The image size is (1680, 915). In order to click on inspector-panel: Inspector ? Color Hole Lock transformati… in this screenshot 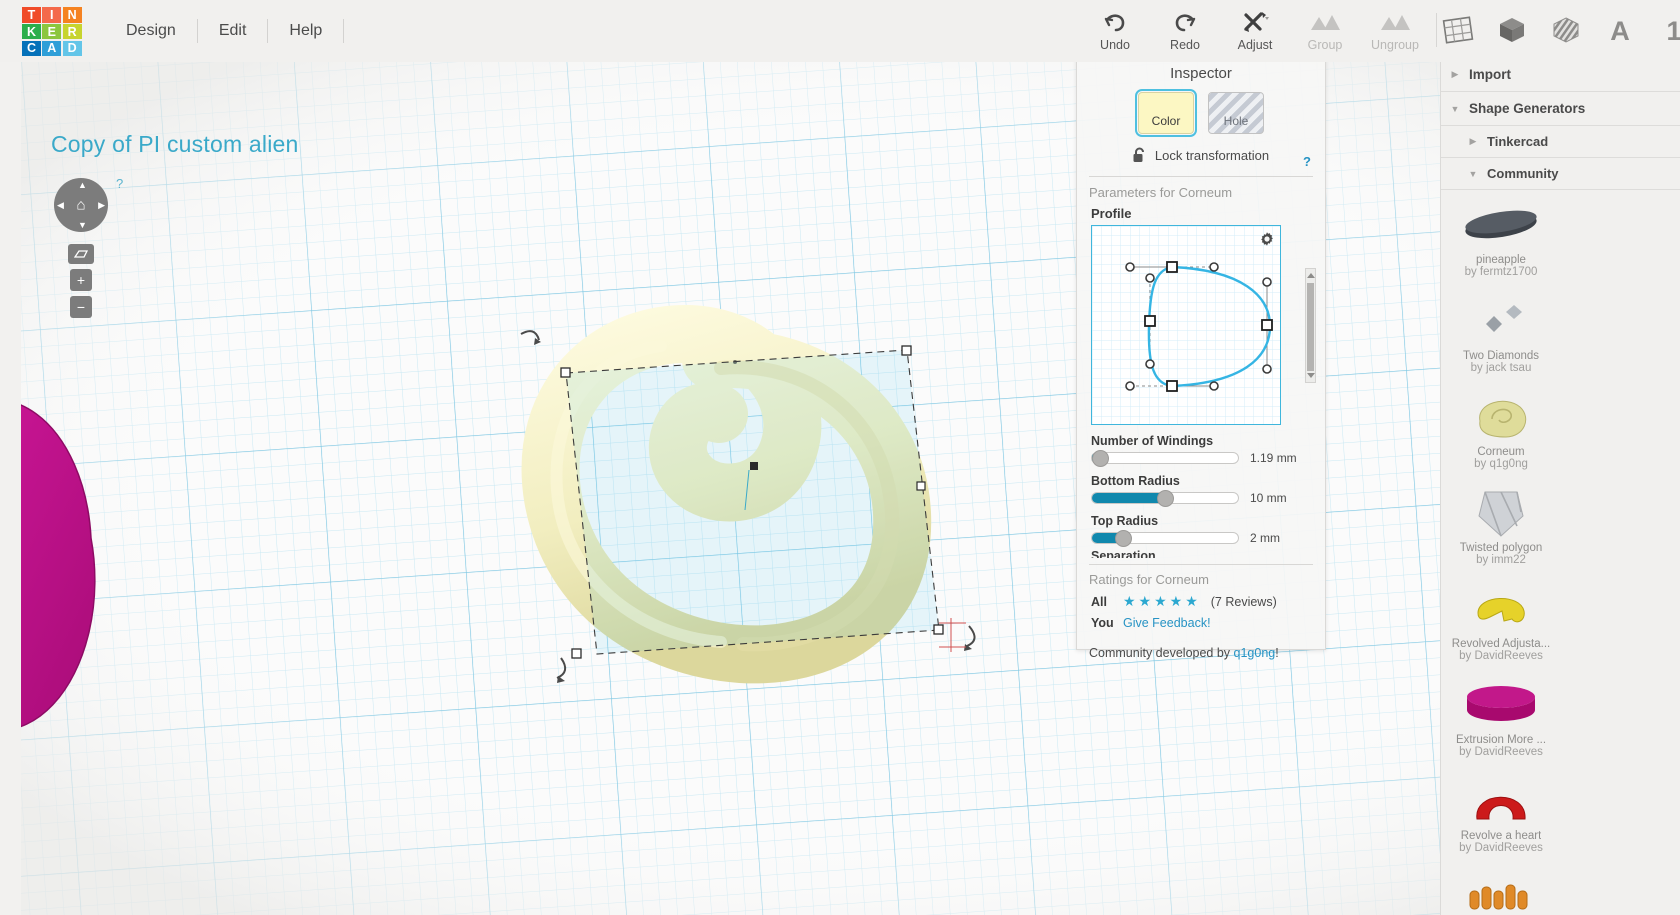, I will do `click(1201, 357)`.